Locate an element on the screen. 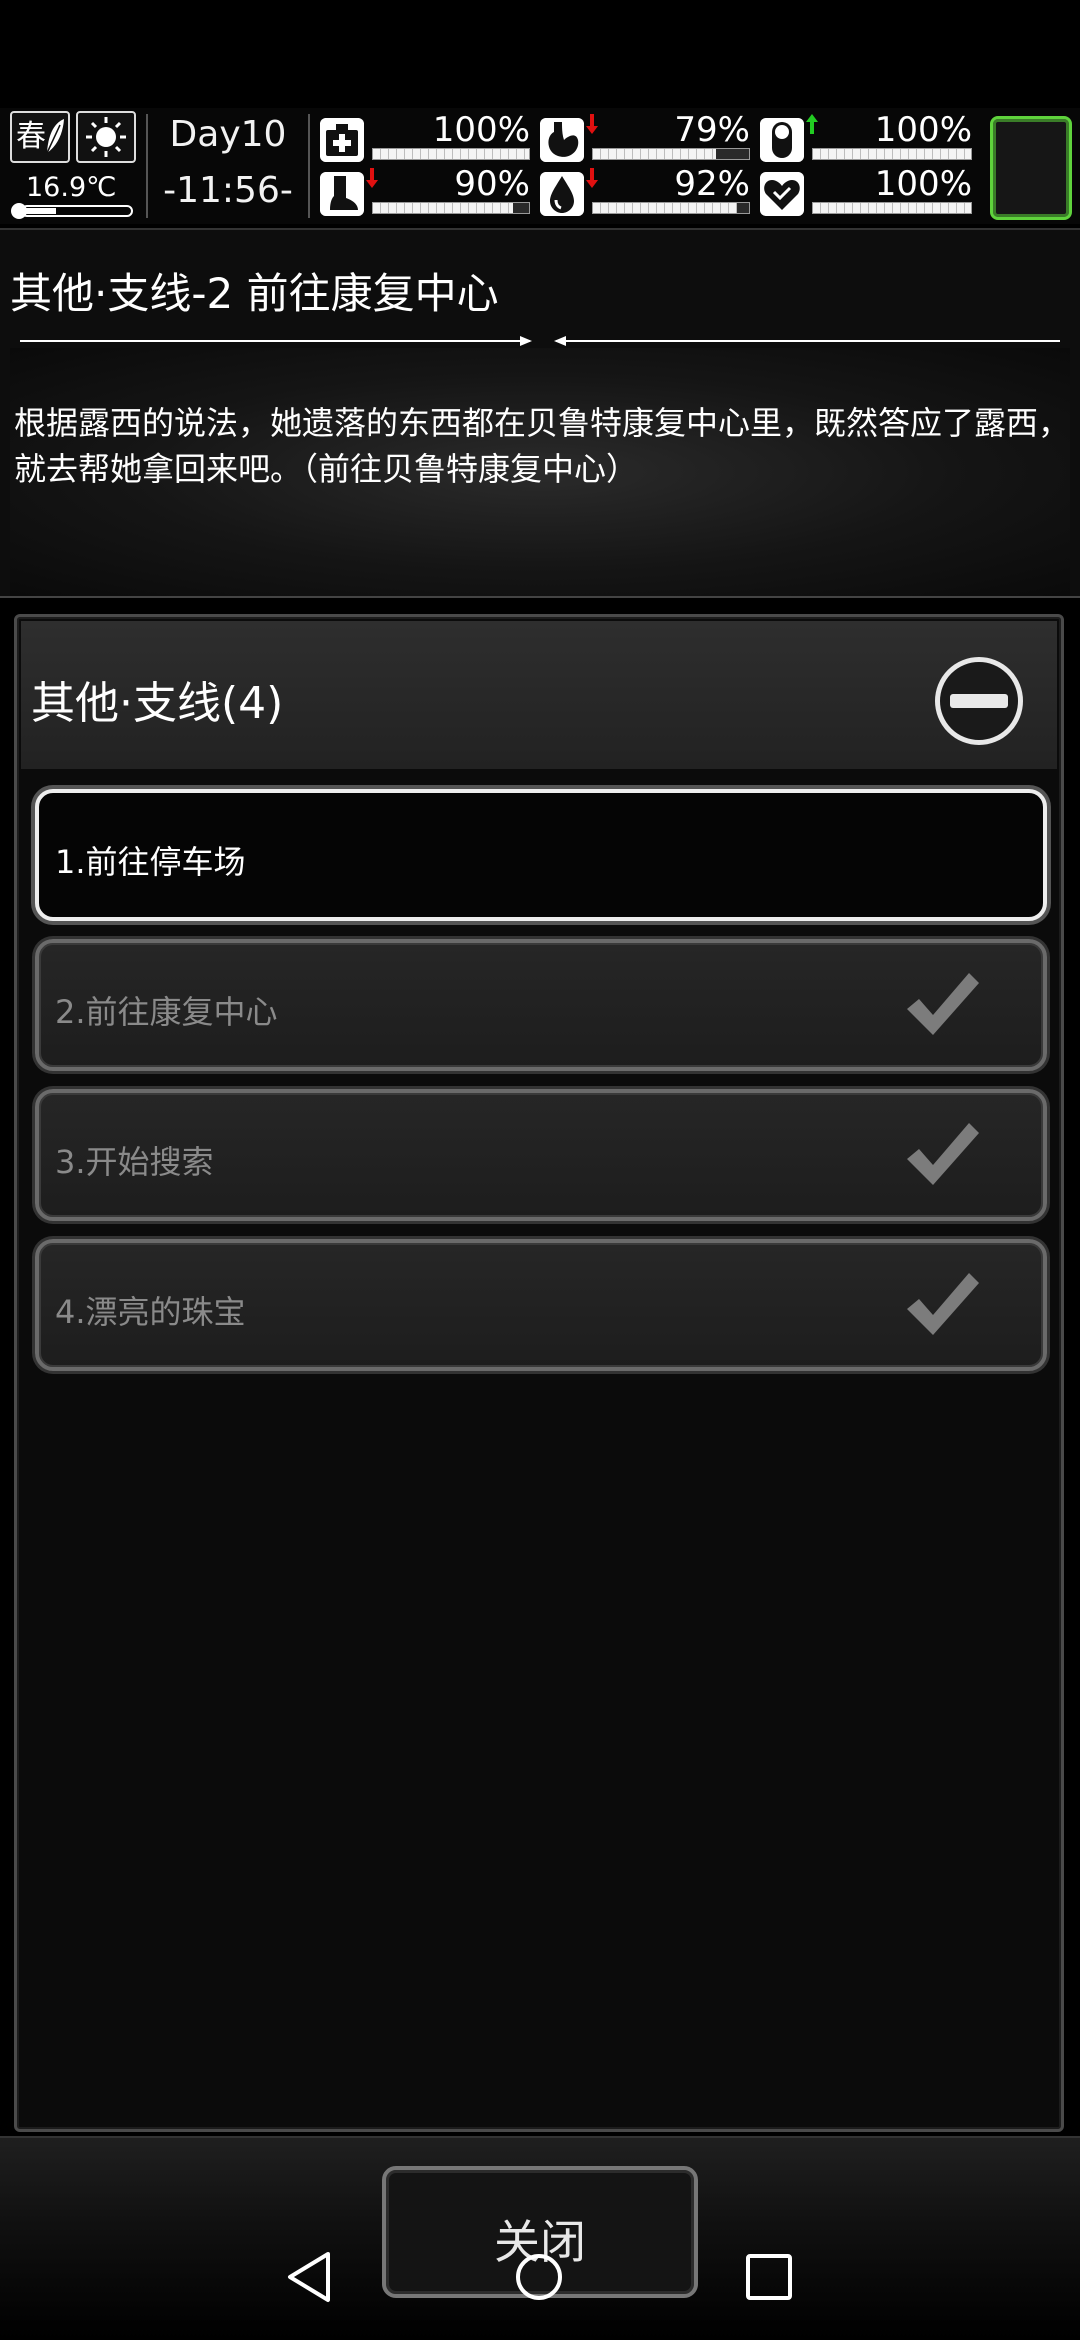 The width and height of the screenshot is (1080, 2340). sun-icon is located at coordinates (106, 137).